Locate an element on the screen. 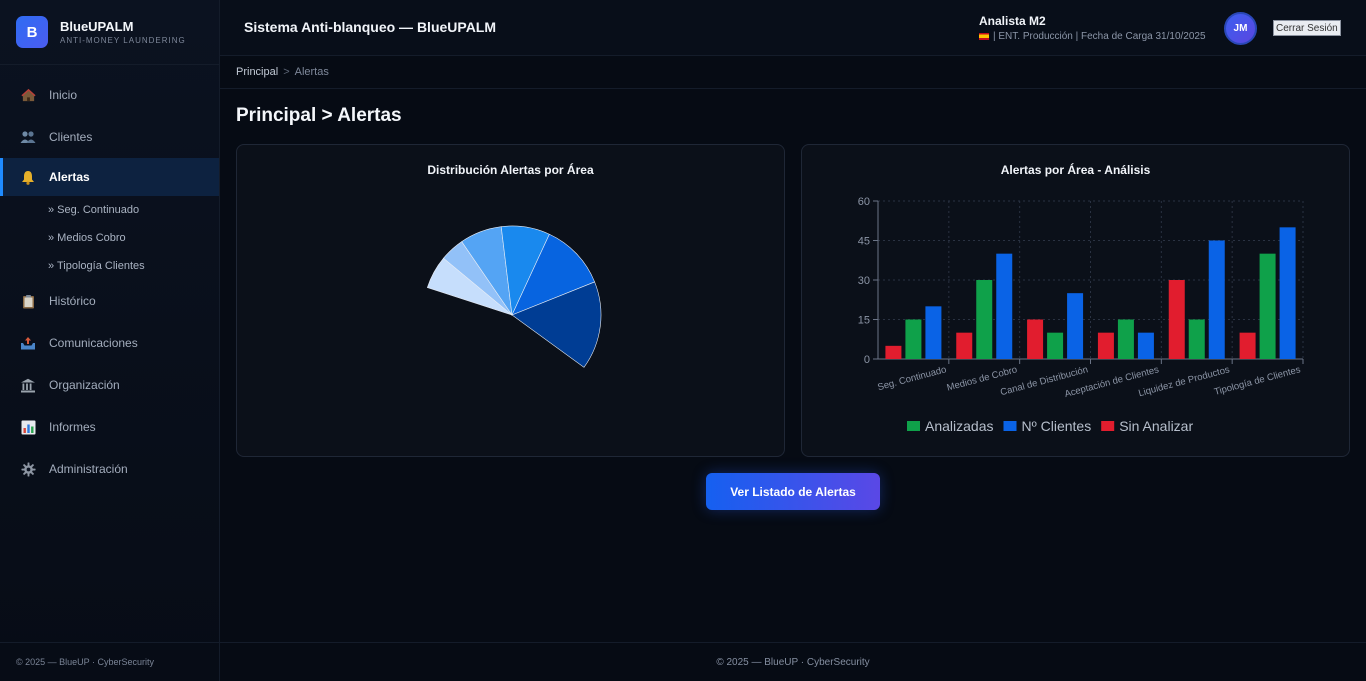 This screenshot has width=1366, height=681. legend-label: Analizadas is located at coordinates (959, 426).